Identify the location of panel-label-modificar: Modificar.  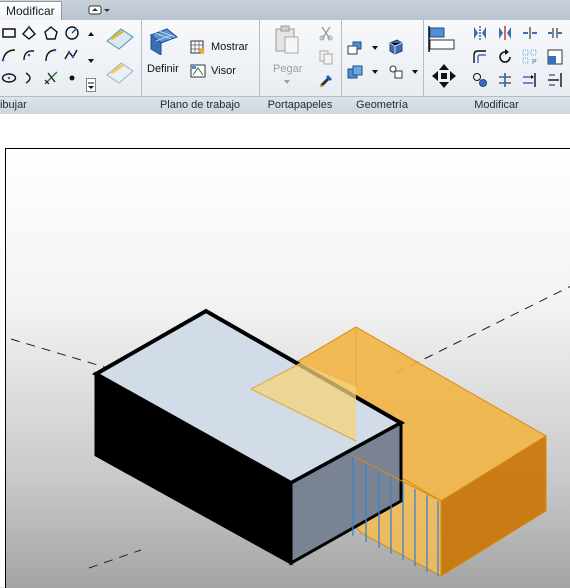
(496, 105).